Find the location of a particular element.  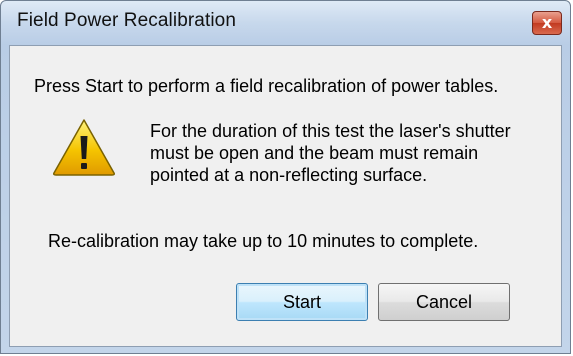

cancel-button: Cancel is located at coordinates (444, 302).